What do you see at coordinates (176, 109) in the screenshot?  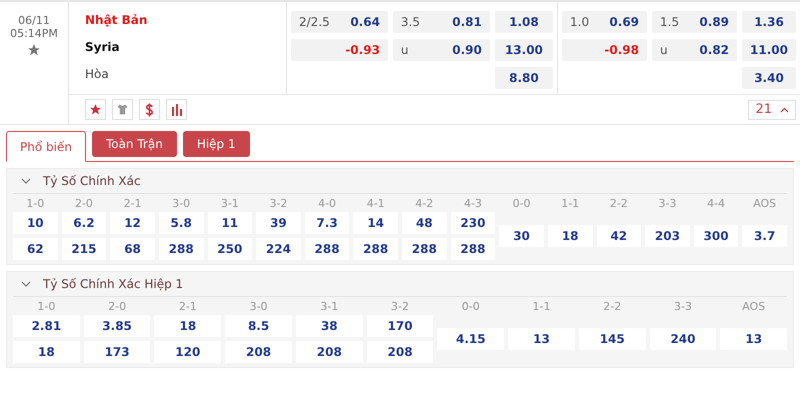 I see `bar-chart-icon` at bounding box center [176, 109].